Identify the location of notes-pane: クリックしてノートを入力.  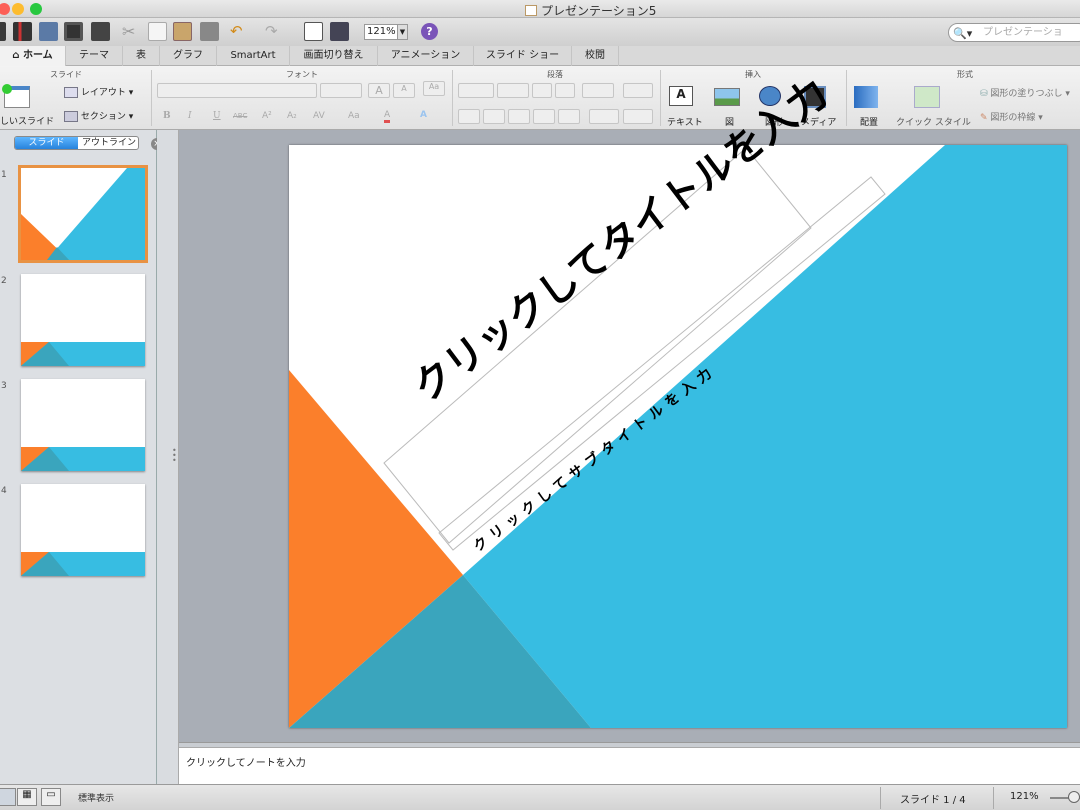
(629, 765).